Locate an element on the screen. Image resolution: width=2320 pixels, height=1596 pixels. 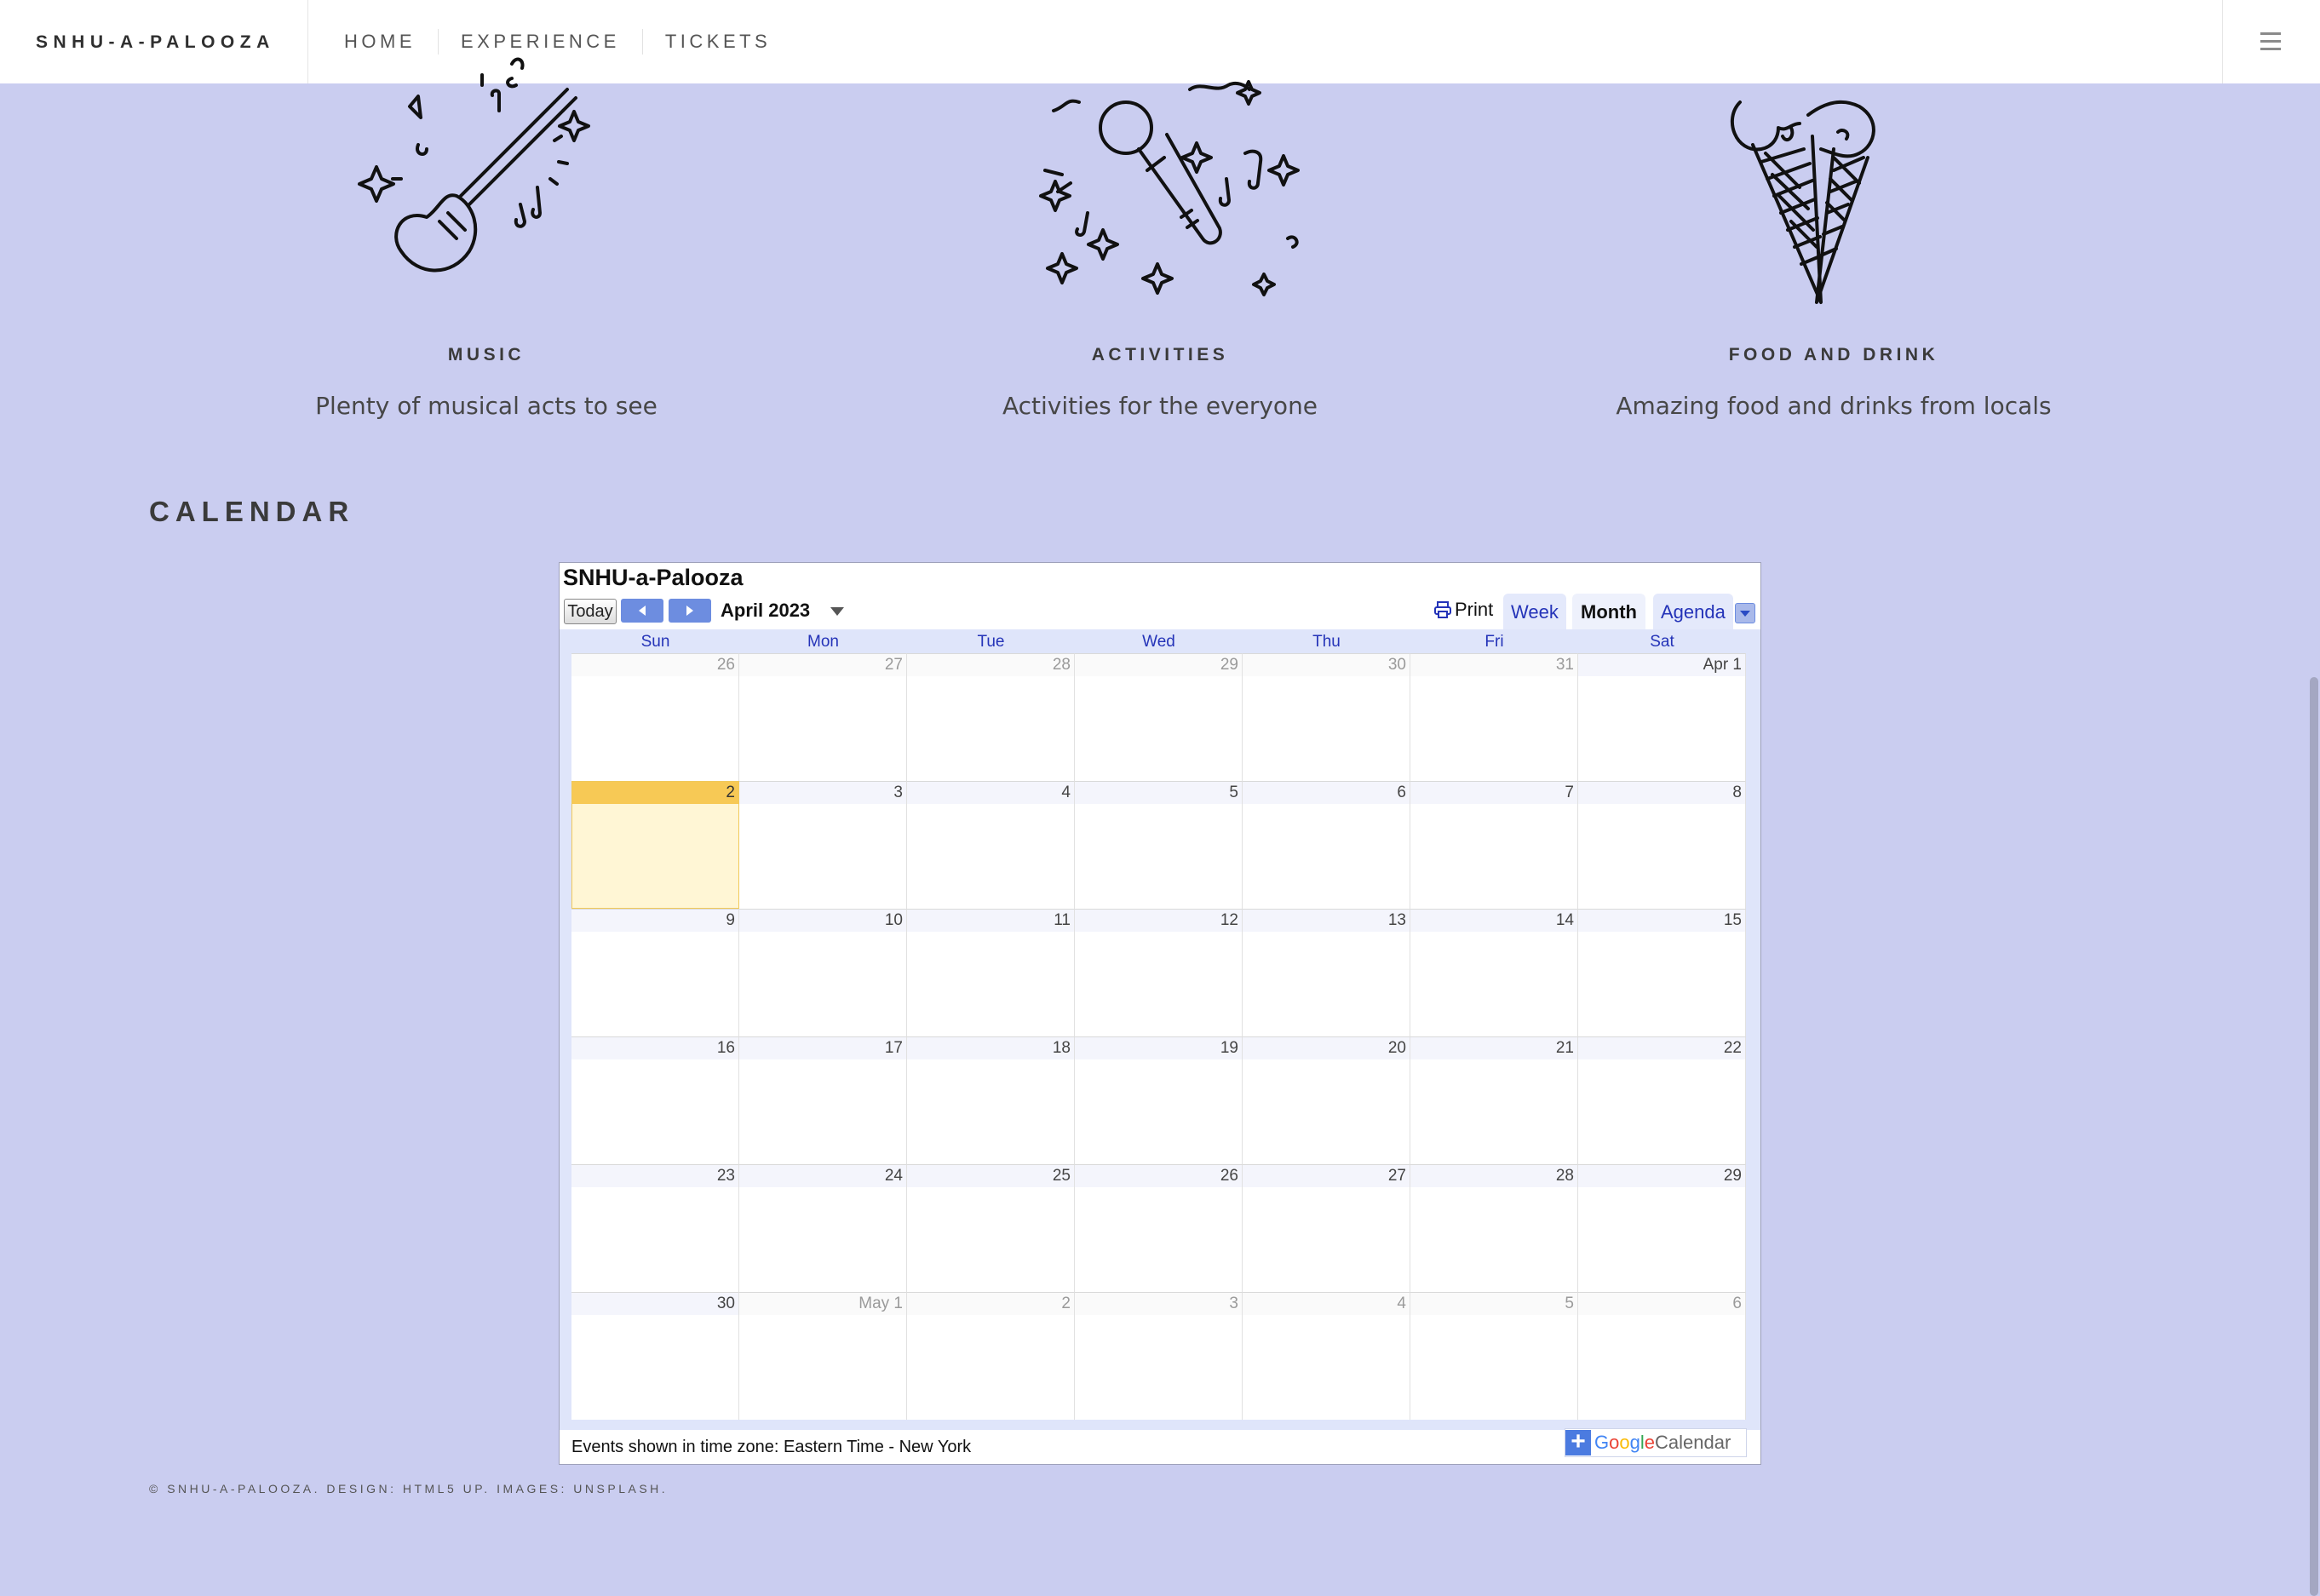
day-cell: 12 is located at coordinates (1159, 972).